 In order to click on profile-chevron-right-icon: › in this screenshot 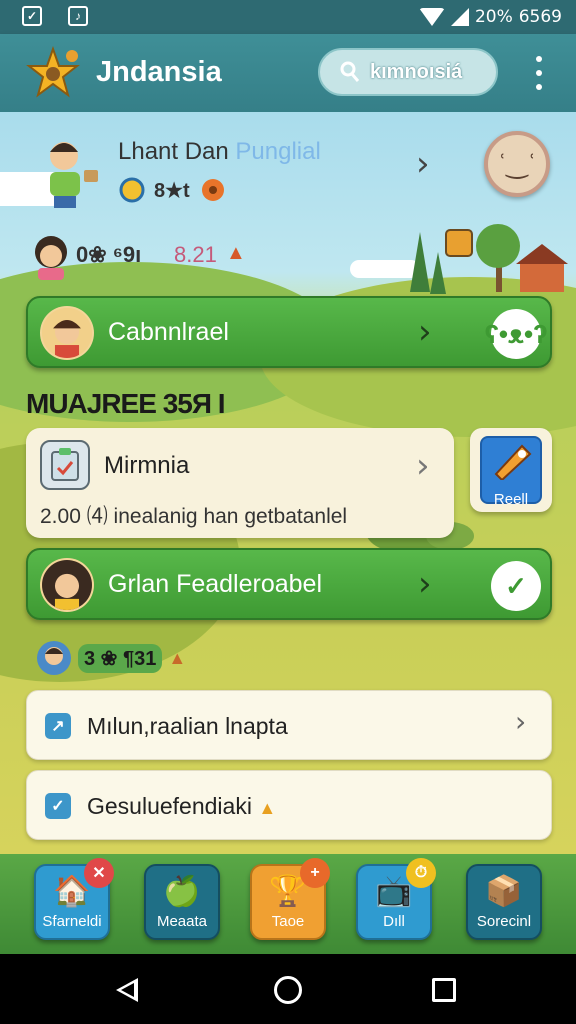, I will do `click(423, 164)`.